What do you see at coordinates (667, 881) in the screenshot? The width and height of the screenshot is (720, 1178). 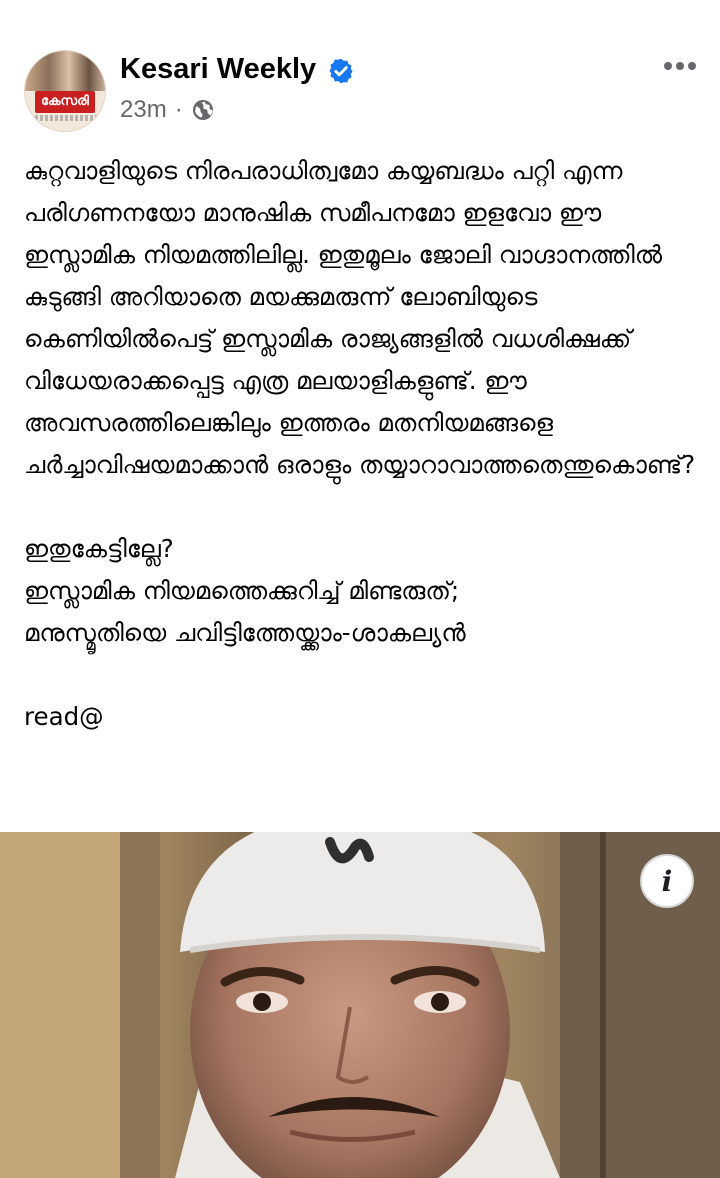 I see `info-icon: i` at bounding box center [667, 881].